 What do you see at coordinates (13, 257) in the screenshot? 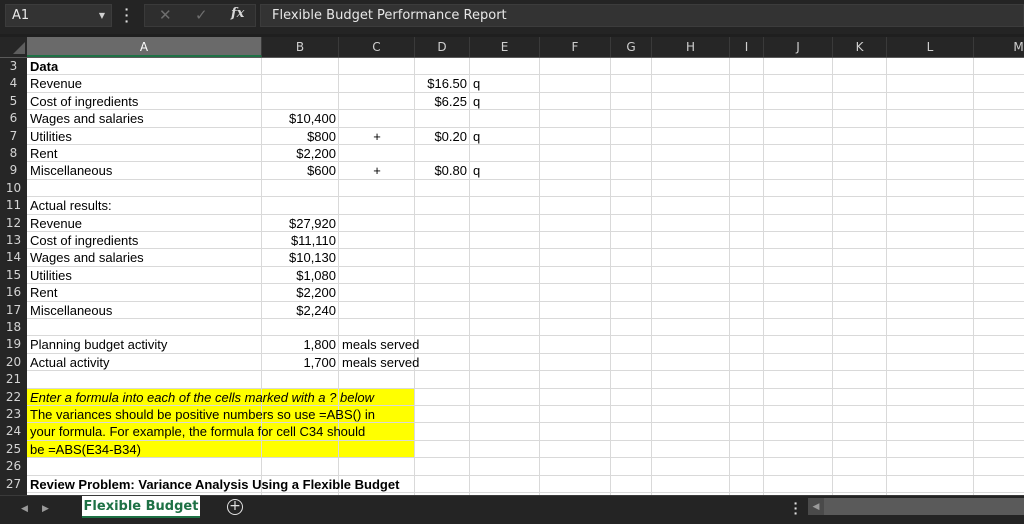
I see `row-header-14: 14` at bounding box center [13, 257].